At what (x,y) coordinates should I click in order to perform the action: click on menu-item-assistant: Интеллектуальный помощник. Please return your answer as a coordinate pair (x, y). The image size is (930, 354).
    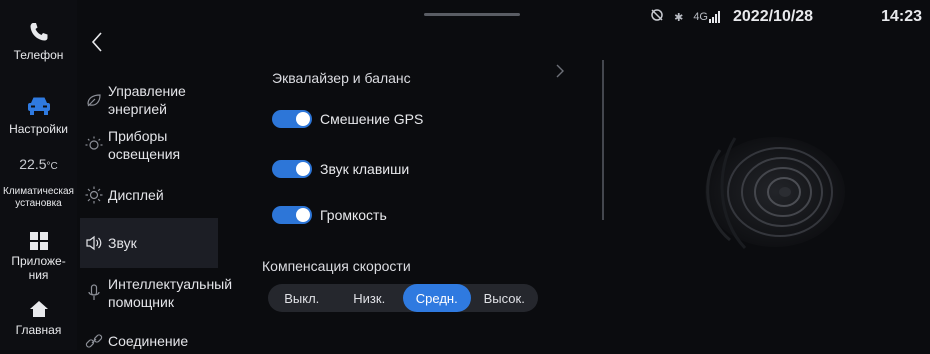
    Looking at the image, I should click on (156, 293).